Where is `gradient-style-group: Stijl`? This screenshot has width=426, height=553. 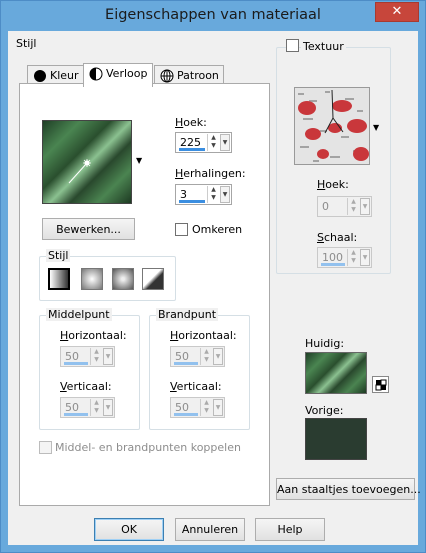
gradient-style-group: Stijl is located at coordinates (107, 275).